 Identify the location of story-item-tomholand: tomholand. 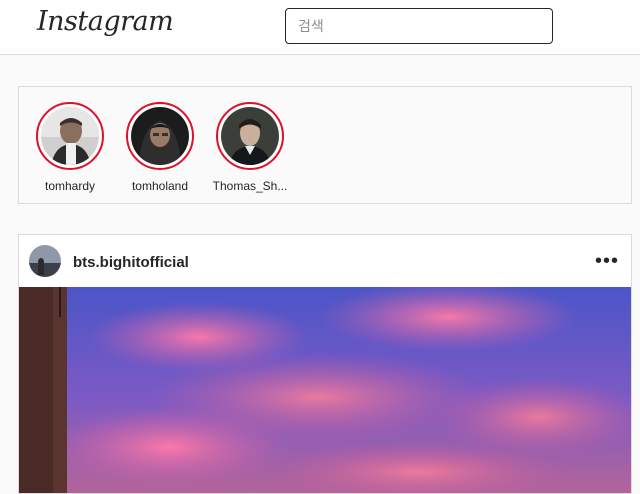
(160, 147).